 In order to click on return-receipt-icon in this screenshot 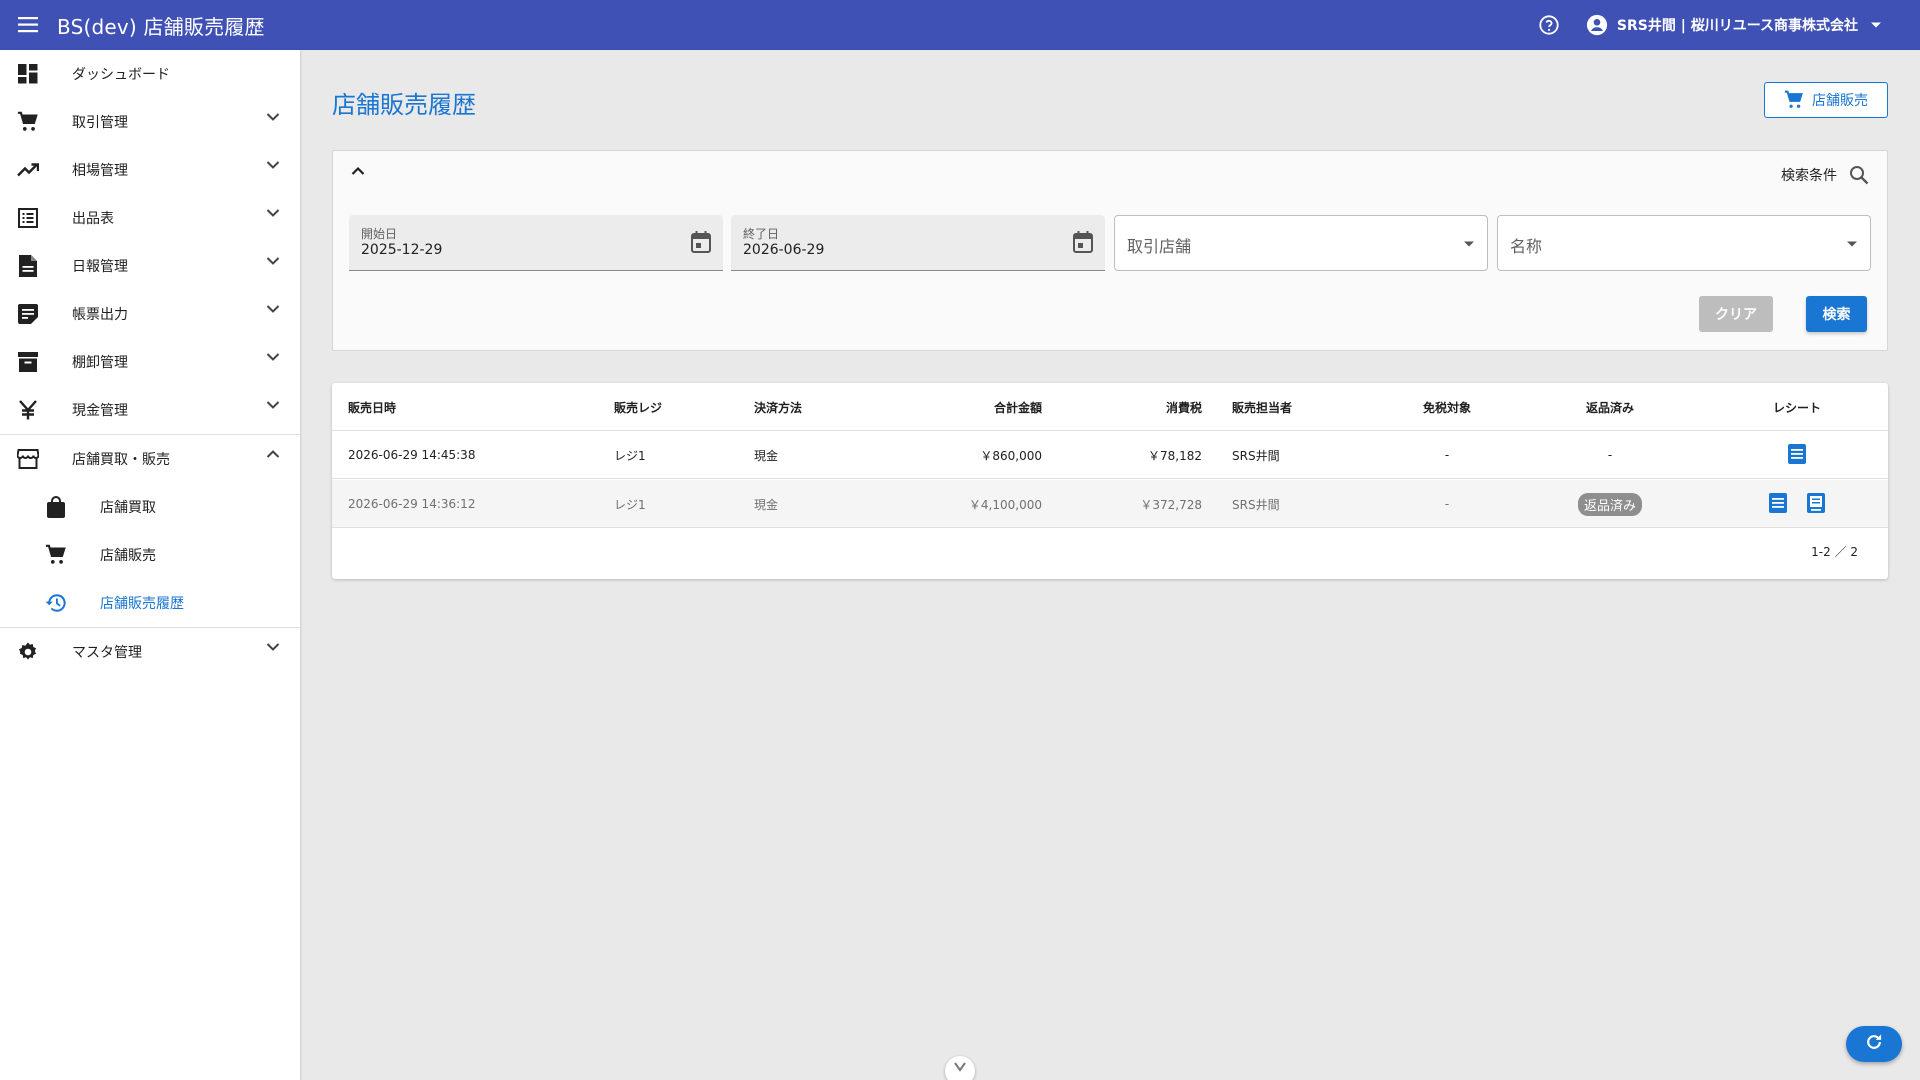, I will do `click(1816, 504)`.